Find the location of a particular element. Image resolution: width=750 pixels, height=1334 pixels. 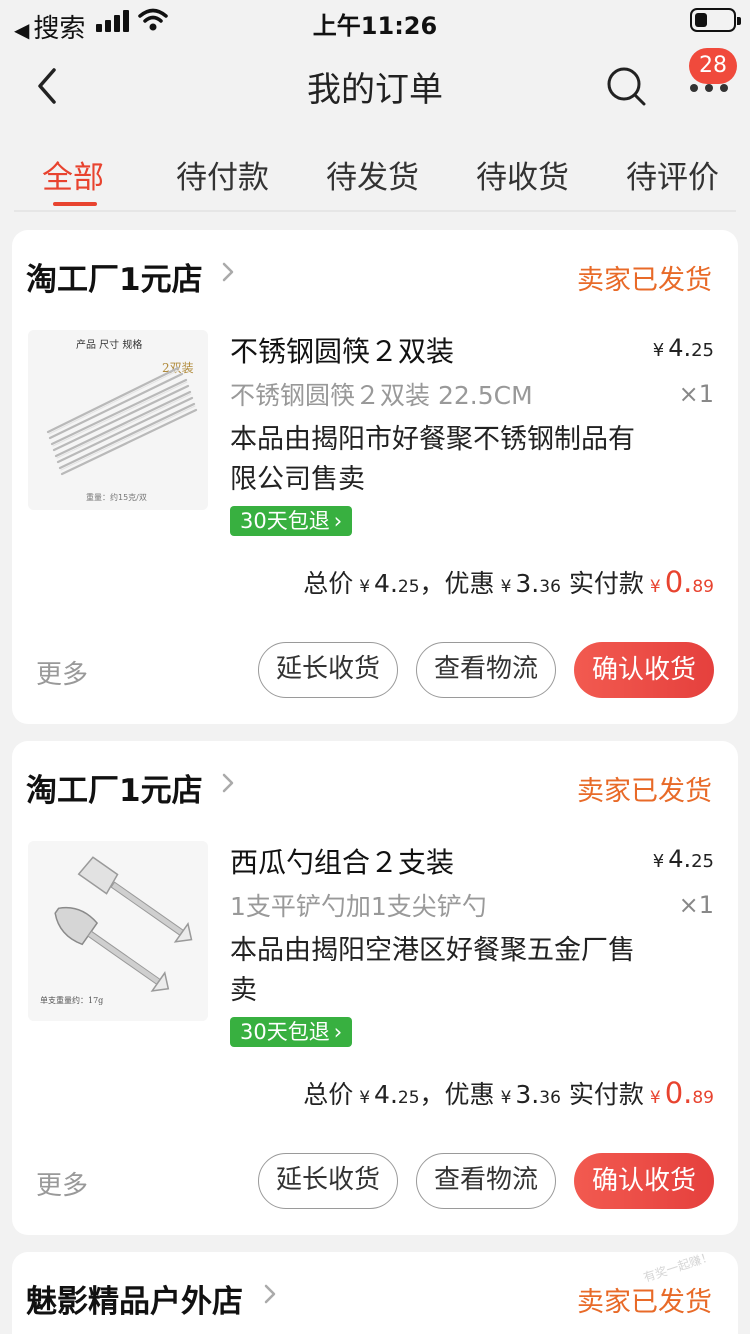

seller-info: 本品由揭阳市好餐聚不锈钢制品有限公司售卖 is located at coordinates (432, 459).